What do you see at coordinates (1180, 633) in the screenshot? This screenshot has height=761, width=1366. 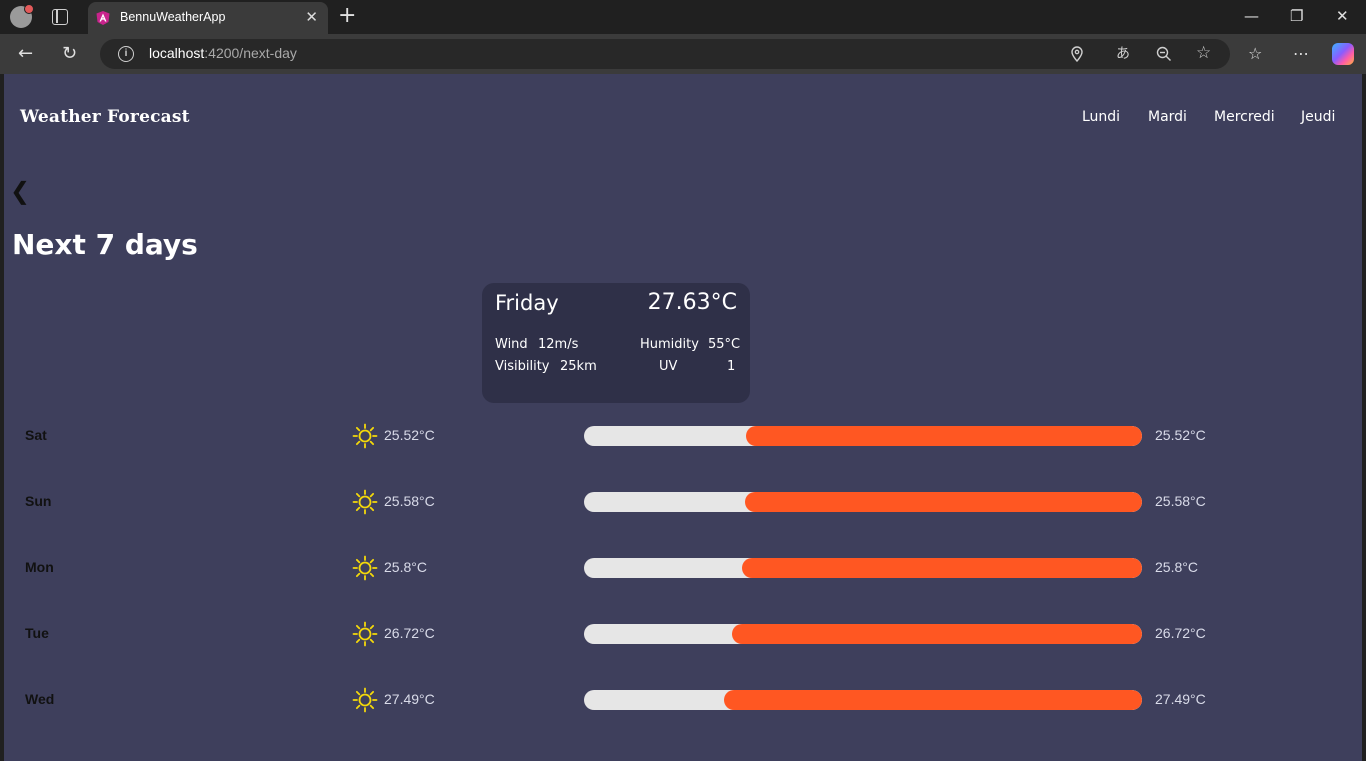 I see `forecast-temp-max: 26.72°C` at bounding box center [1180, 633].